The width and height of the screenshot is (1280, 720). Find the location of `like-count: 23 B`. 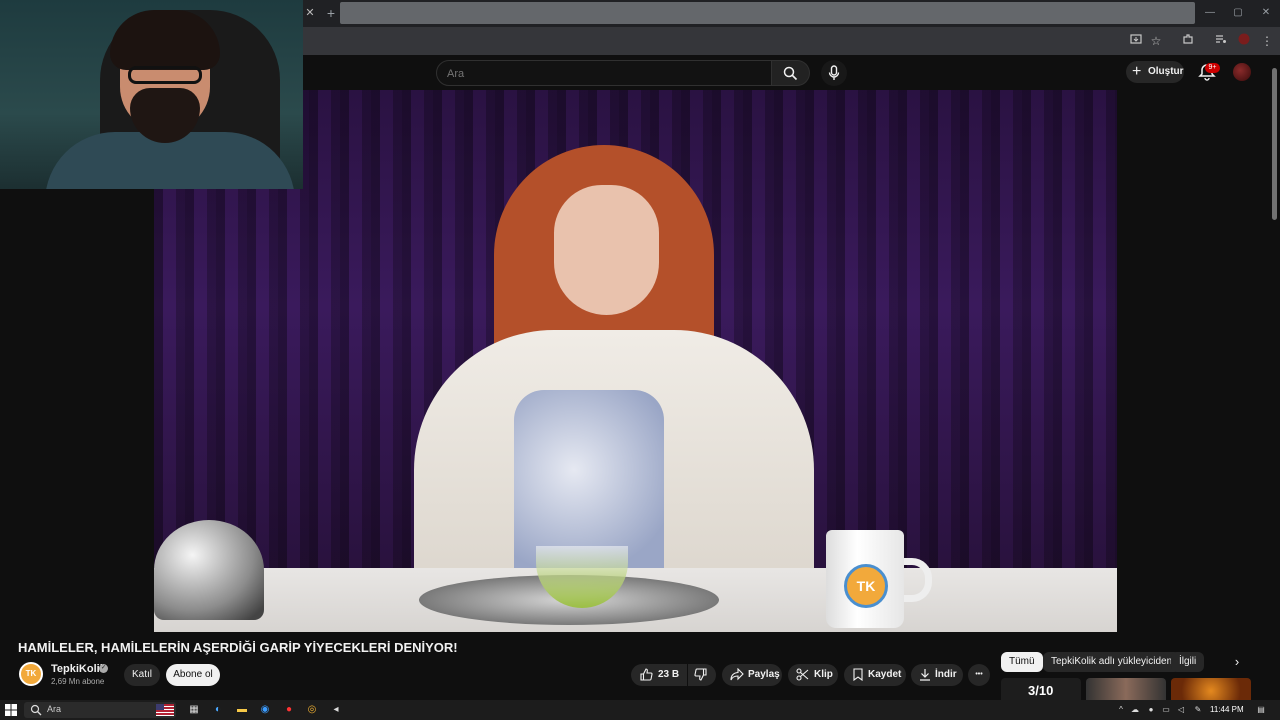

like-count: 23 B is located at coordinates (669, 674).